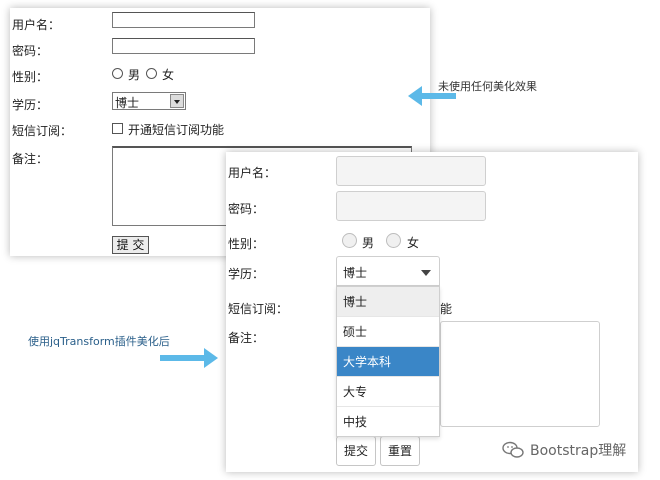  I want to click on styled-education-label: 学历：, so click(246, 274).